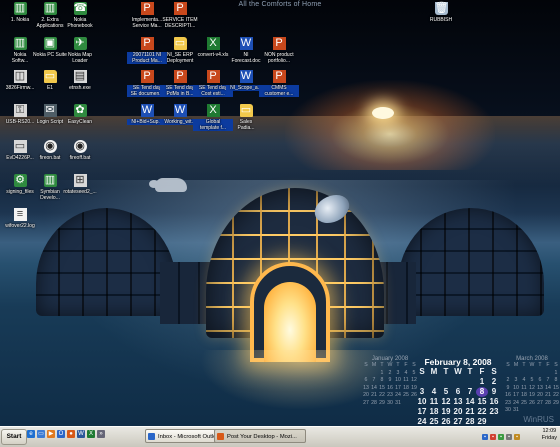  I want to click on calendar-day: 27, so click(458, 421).